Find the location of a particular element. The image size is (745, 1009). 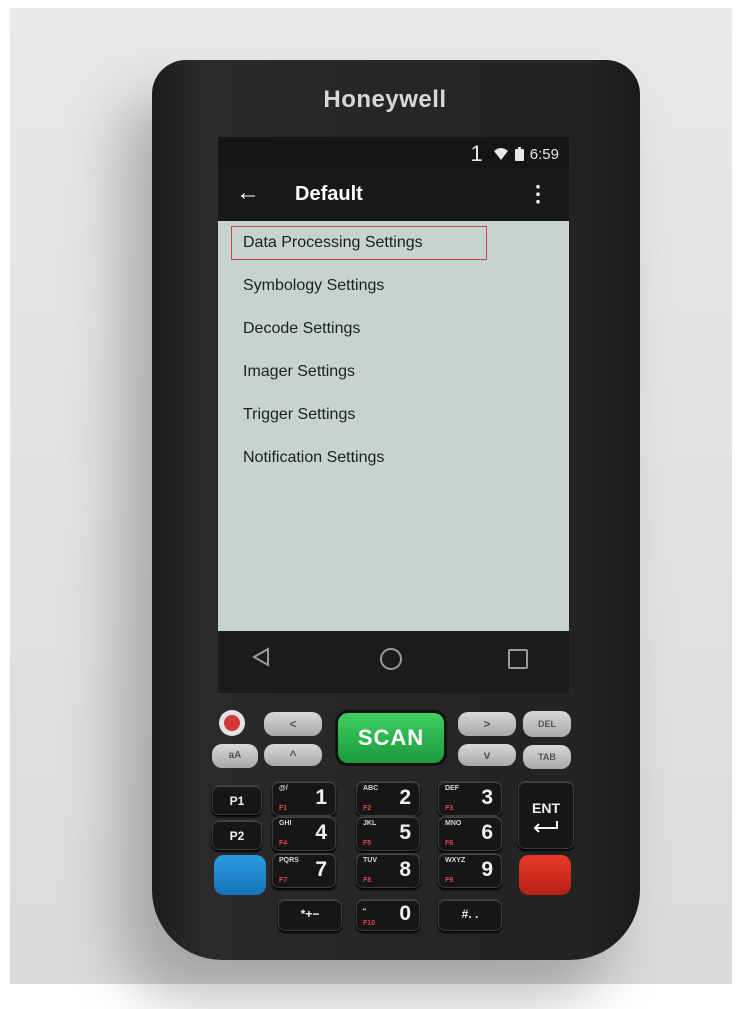

key-3-letters: DEF is located at coordinates (452, 788).